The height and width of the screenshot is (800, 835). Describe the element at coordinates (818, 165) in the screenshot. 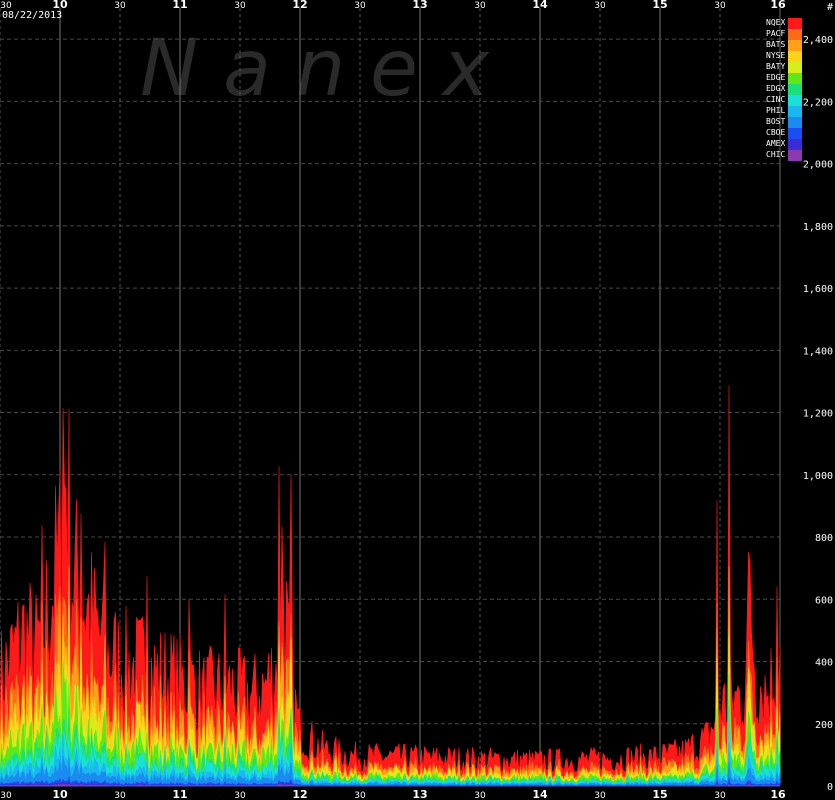

I see `y-tick-label: 2,000` at that location.